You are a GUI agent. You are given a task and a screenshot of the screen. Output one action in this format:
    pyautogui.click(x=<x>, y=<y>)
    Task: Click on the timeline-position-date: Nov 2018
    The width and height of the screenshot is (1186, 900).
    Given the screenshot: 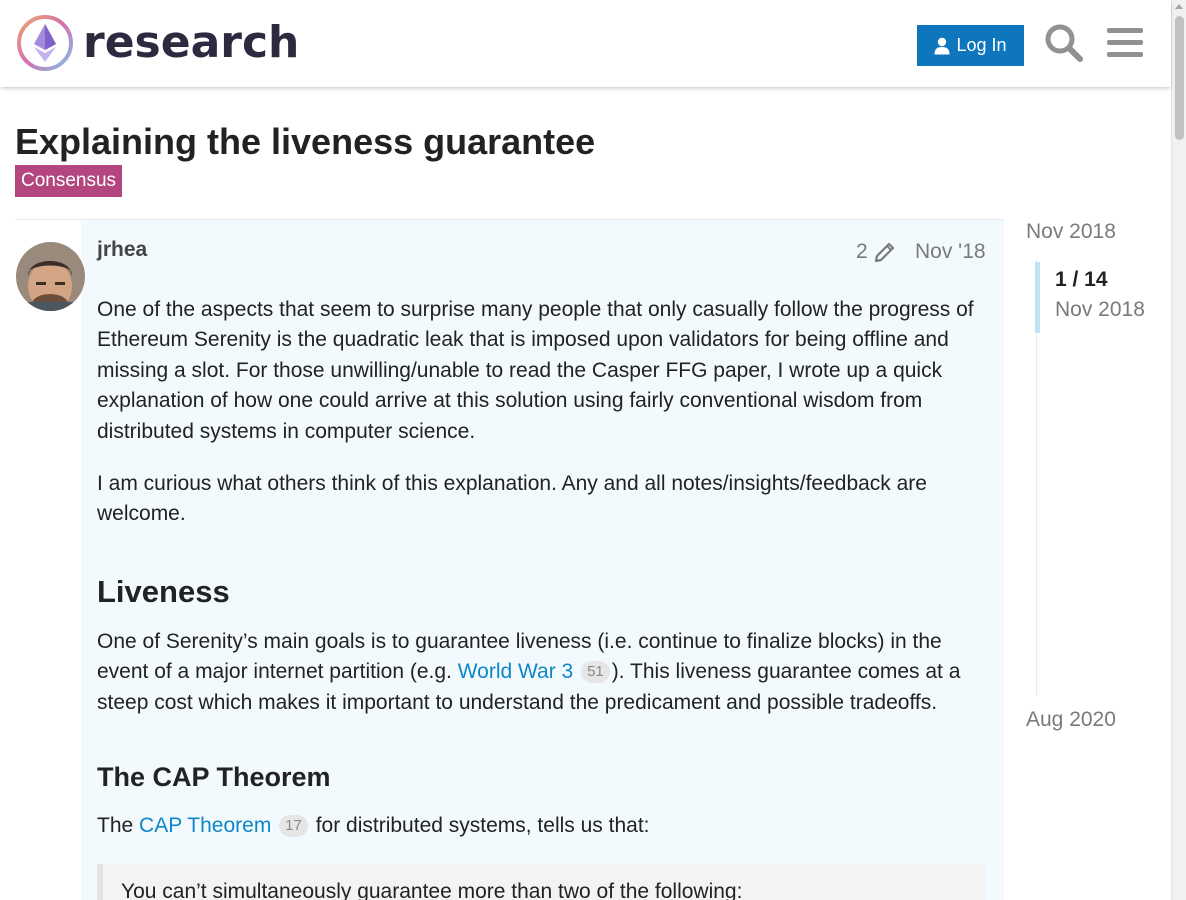 What is the action you would take?
    pyautogui.click(x=1100, y=309)
    